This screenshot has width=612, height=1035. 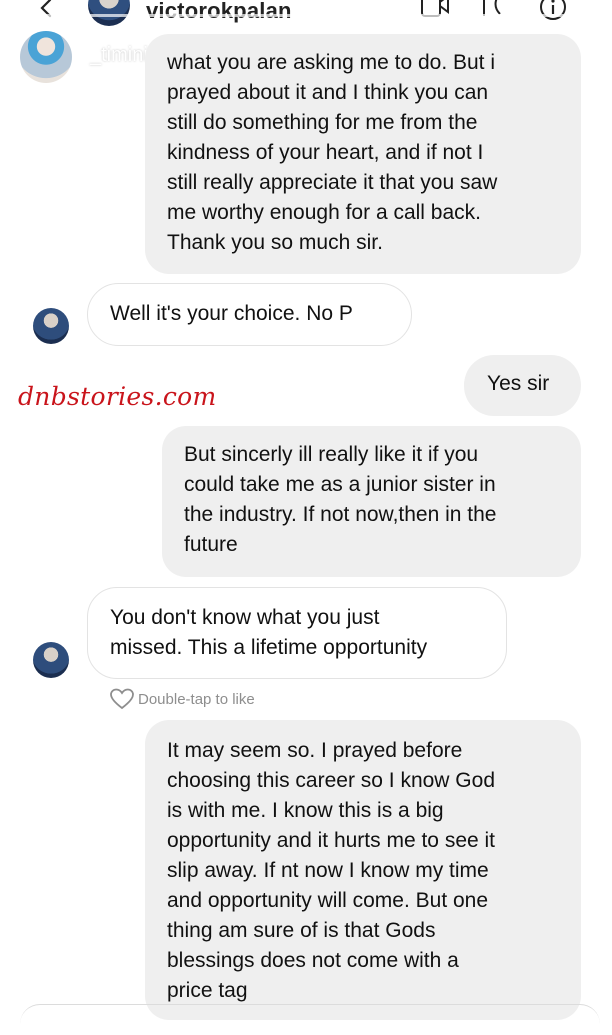 What do you see at coordinates (119, 55) in the screenshot?
I see `story-username: _timini` at bounding box center [119, 55].